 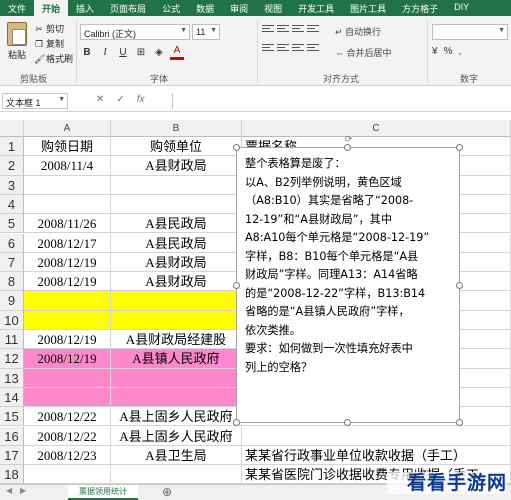 I want to click on add-sheet-icon: ⊕, so click(x=167, y=492).